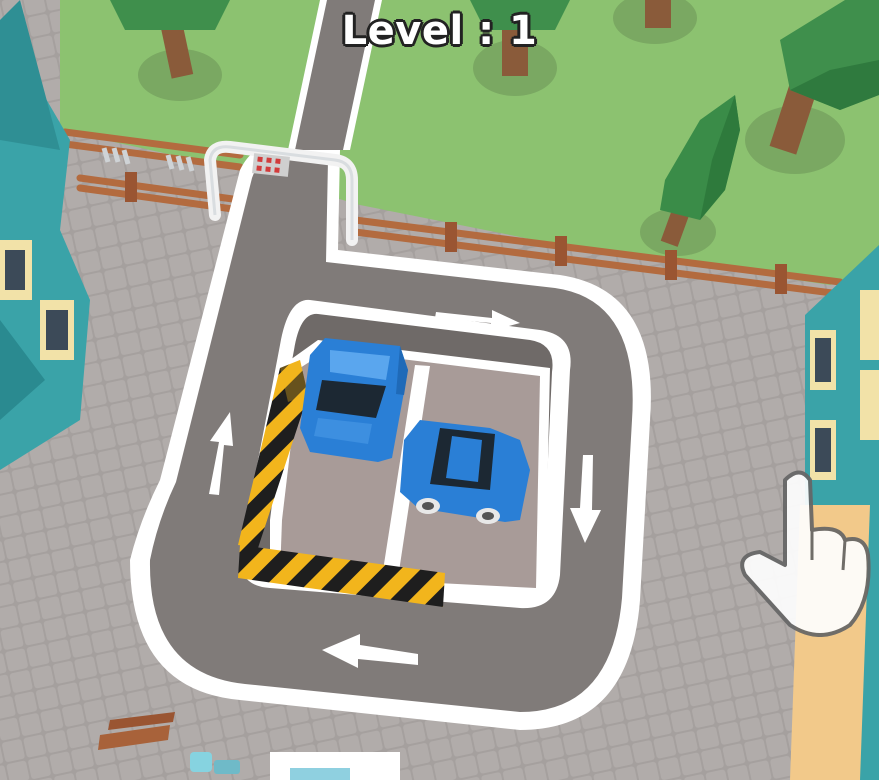 The height and width of the screenshot is (780, 879). I want to click on bottom-window, so click(320, 774).